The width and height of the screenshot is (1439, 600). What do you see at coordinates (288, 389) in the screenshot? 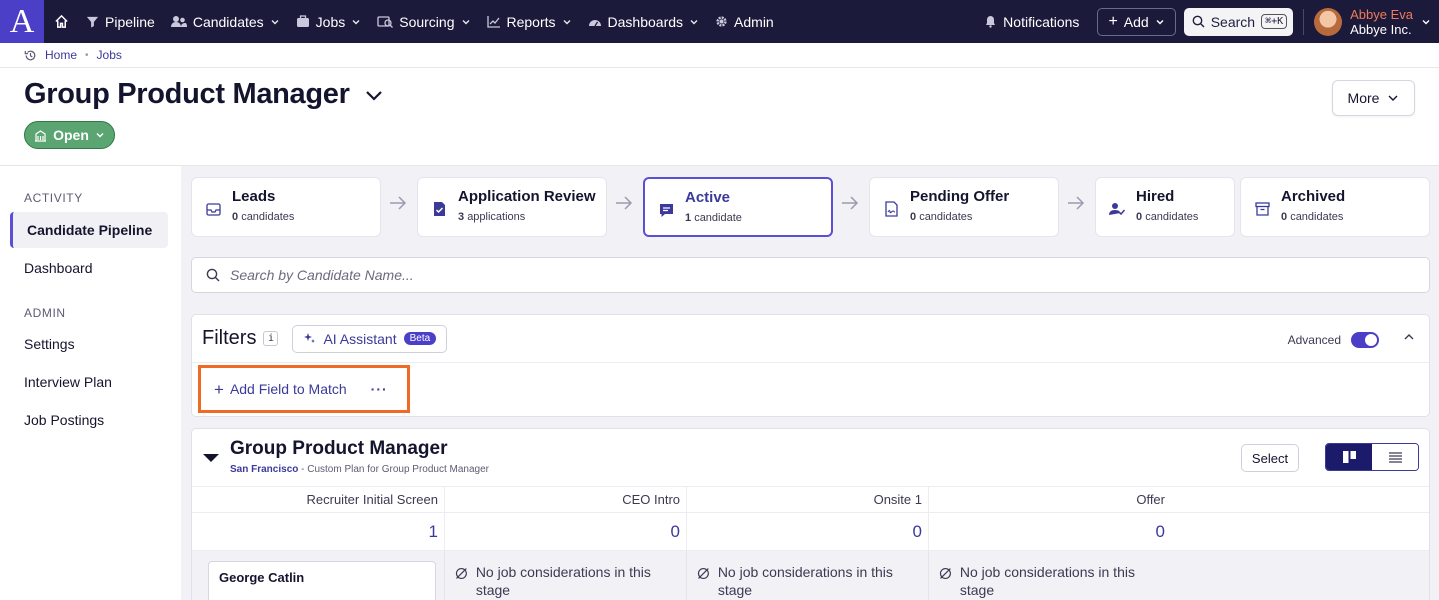
I see `add-field-to-match-button: Add Field to Match` at bounding box center [288, 389].